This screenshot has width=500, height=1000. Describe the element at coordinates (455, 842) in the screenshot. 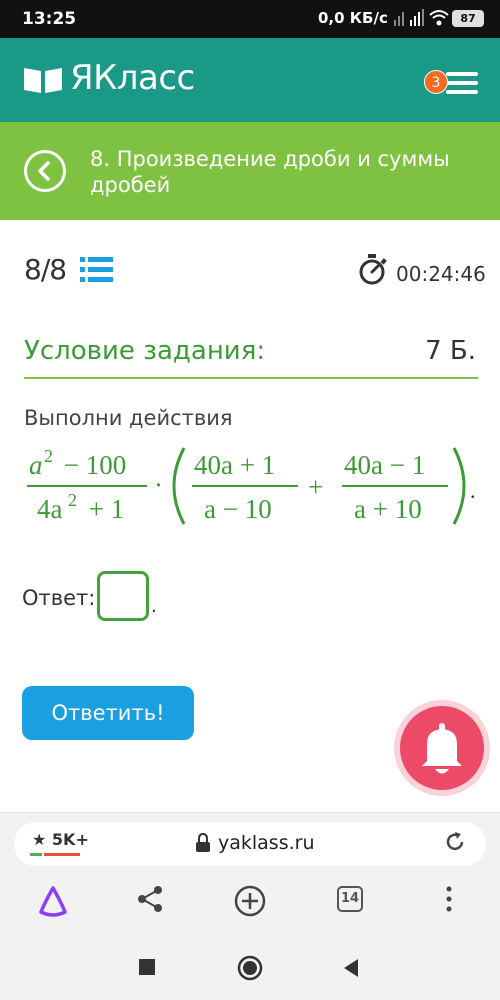

I see `reload-icon` at that location.